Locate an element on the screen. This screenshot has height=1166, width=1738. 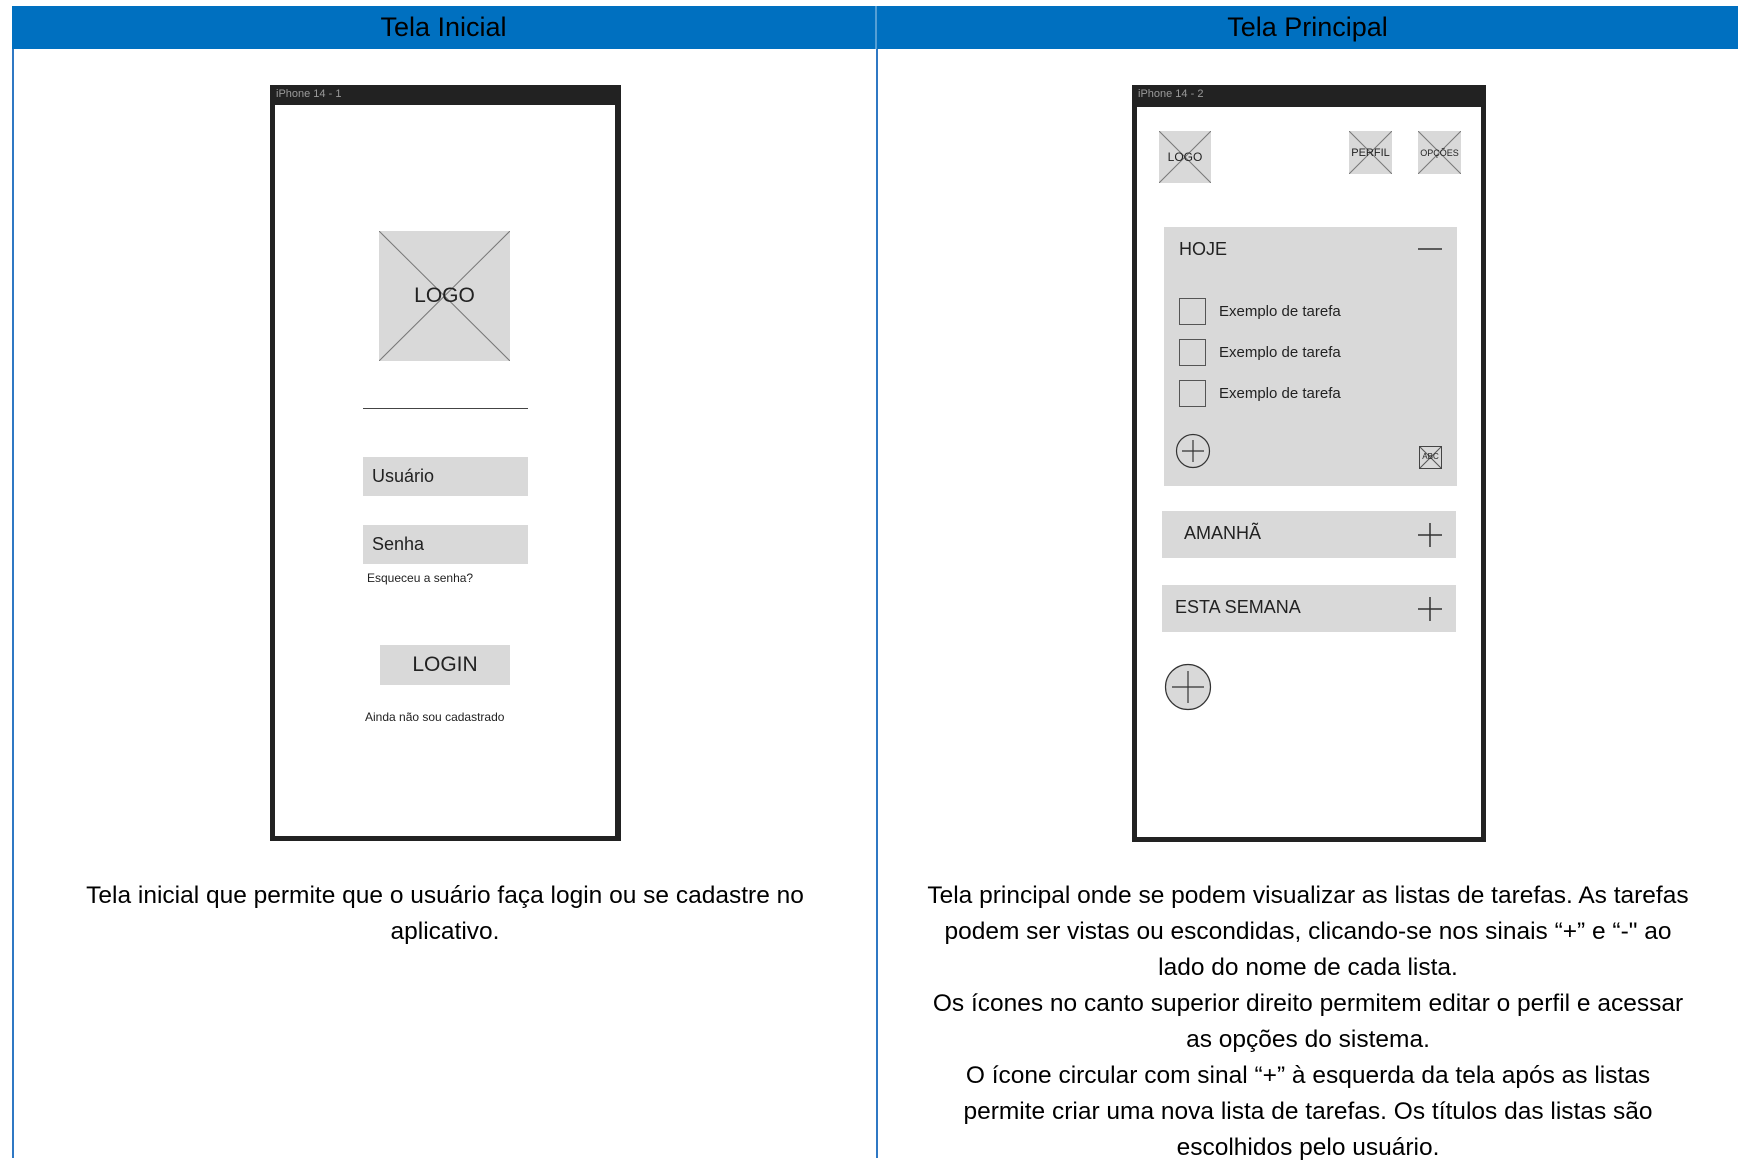
minus-icon is located at coordinates (1430, 249).